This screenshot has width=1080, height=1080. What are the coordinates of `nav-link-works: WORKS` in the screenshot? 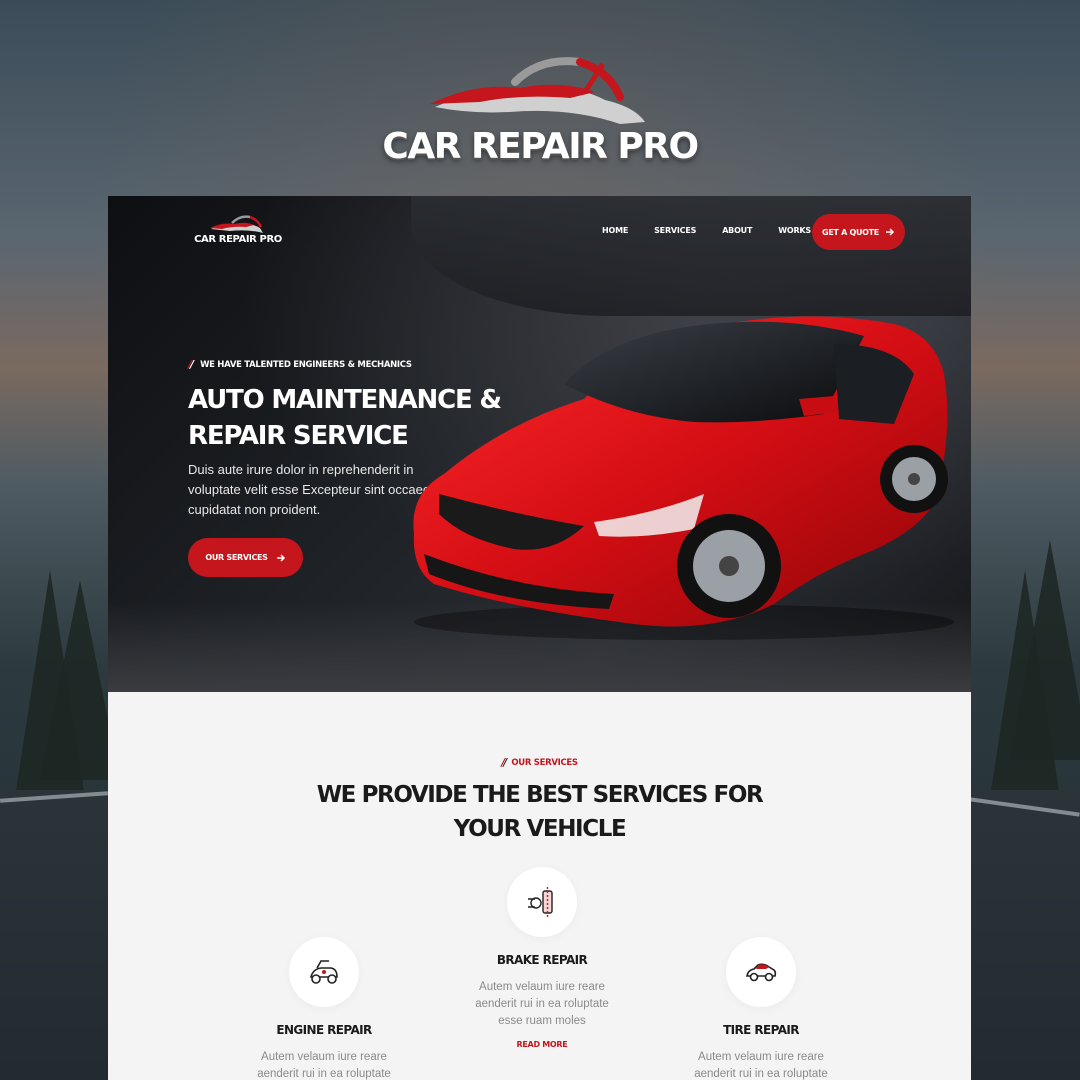 It's located at (794, 230).